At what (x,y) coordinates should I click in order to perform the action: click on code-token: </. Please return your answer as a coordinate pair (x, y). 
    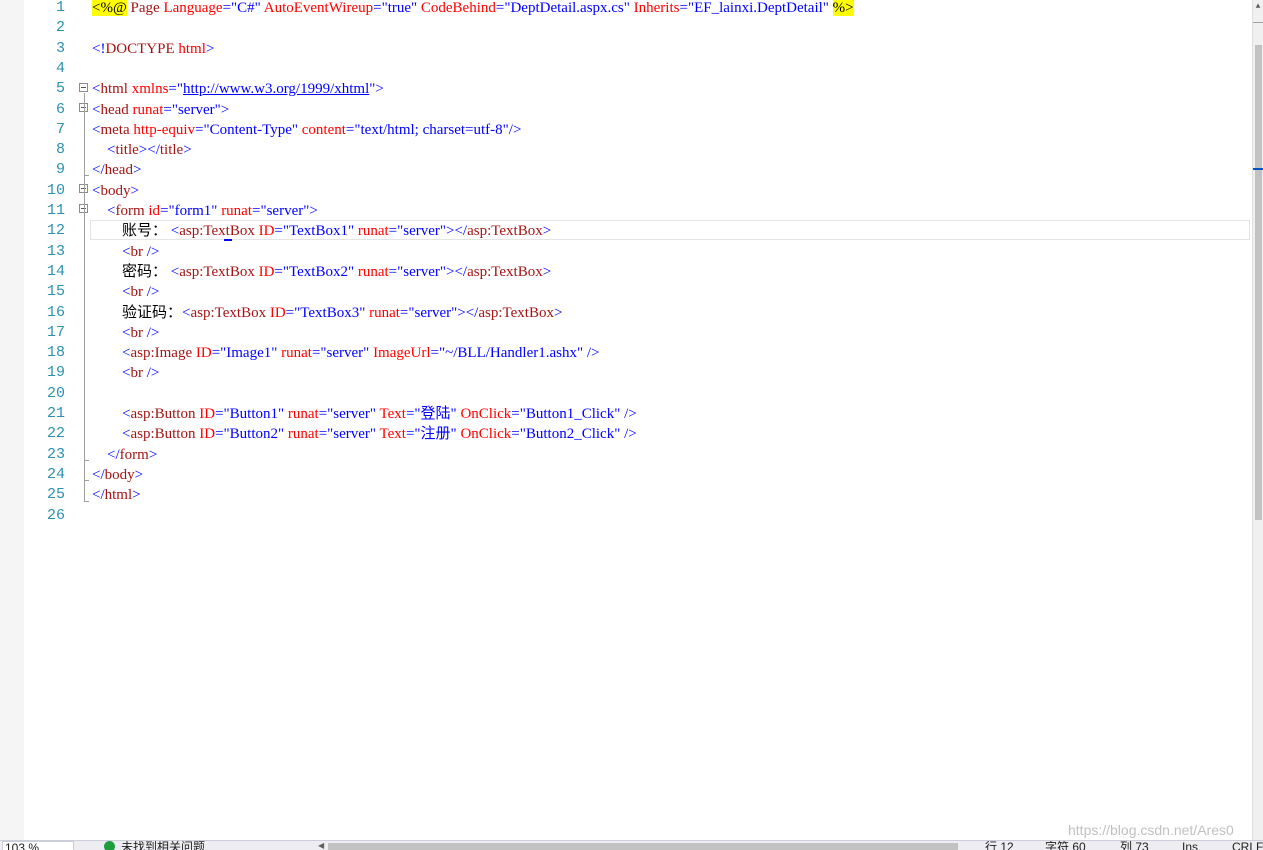
    Looking at the image, I should click on (98, 495).